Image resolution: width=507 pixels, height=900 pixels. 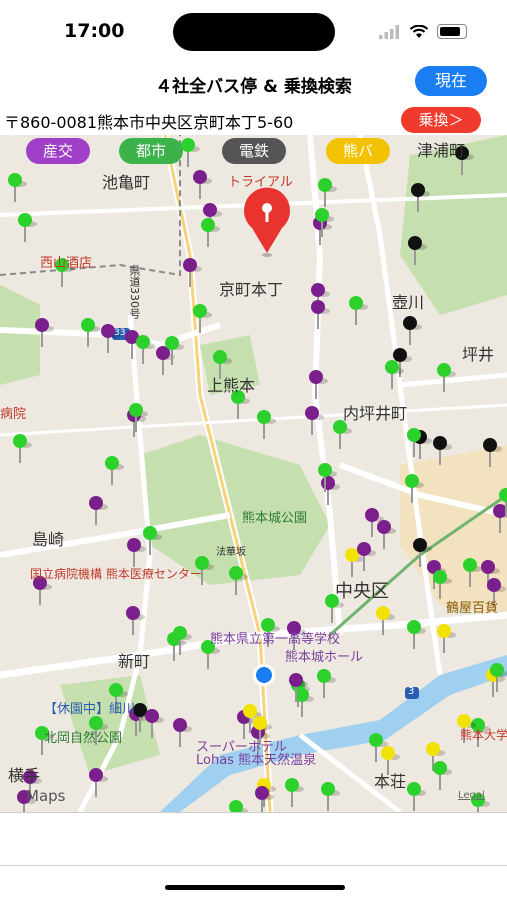 What do you see at coordinates (13, 414) in the screenshot?
I see `map-label-hospital: 病院` at bounding box center [13, 414].